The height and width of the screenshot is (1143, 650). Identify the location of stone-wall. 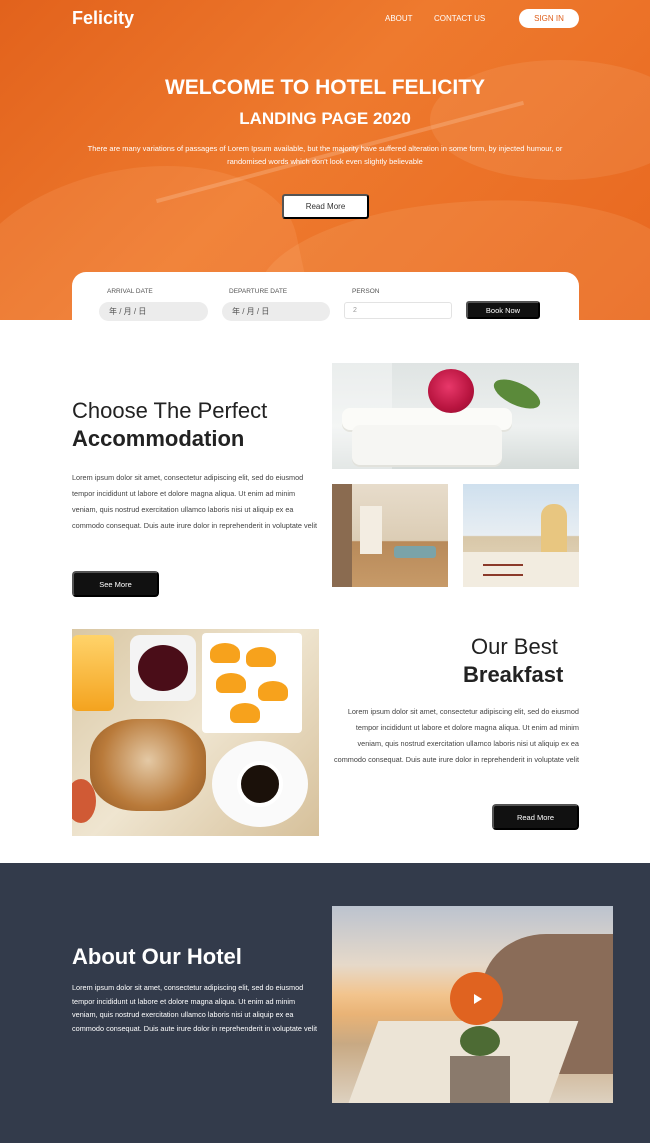
(480, 1079).